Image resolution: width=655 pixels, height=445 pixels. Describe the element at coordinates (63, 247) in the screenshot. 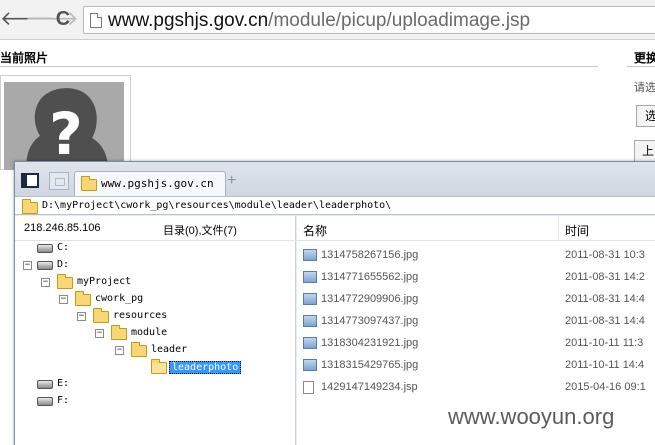

I see `tree-item-label: C:` at that location.